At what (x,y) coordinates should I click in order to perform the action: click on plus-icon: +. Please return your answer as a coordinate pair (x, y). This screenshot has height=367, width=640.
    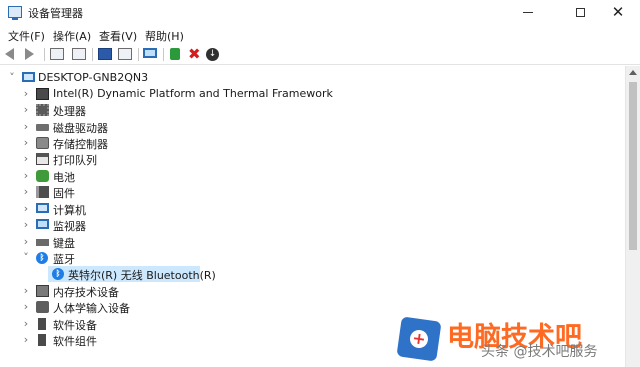
    Looking at the image, I should click on (419, 339).